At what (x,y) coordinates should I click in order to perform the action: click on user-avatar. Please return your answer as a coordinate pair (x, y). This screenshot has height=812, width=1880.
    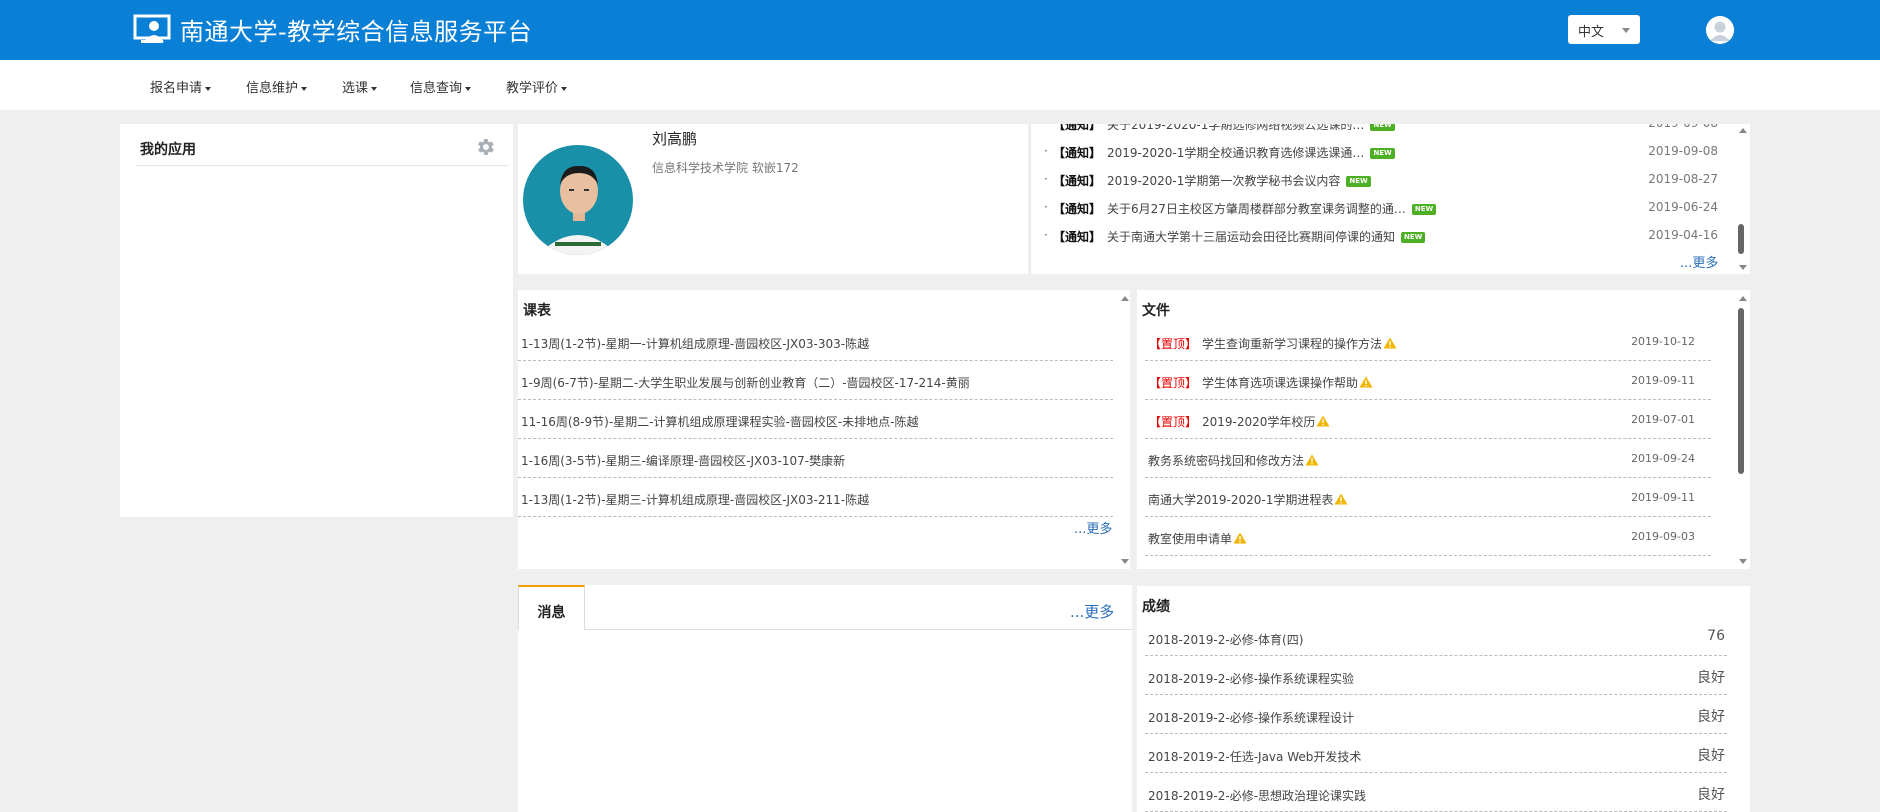
    Looking at the image, I should click on (1720, 30).